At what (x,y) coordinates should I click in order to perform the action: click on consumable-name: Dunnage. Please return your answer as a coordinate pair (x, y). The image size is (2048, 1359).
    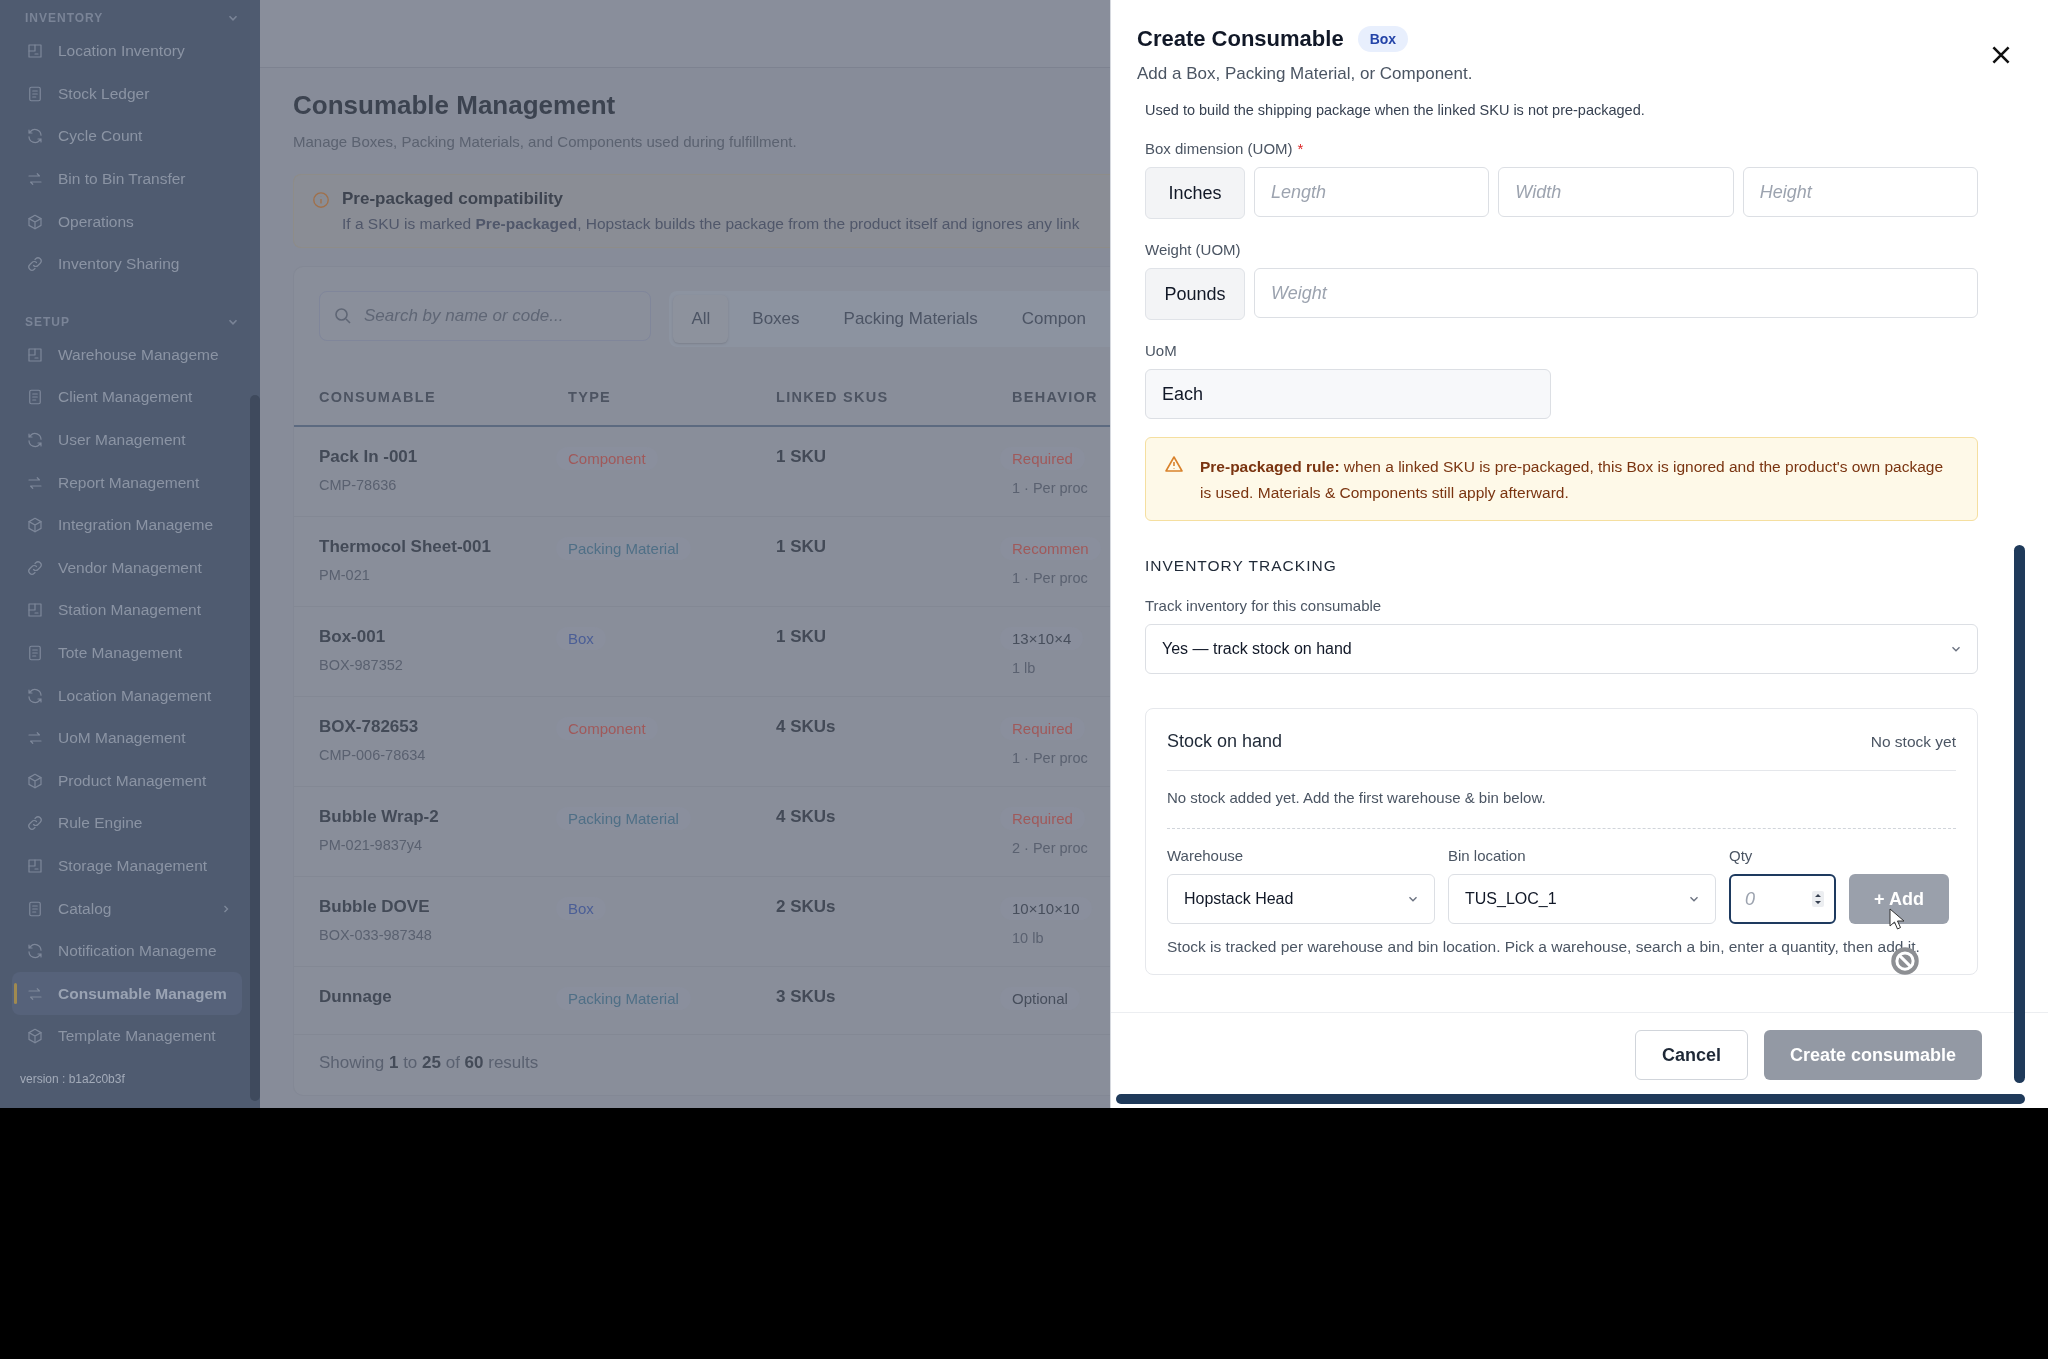
    Looking at the image, I should click on (356, 997).